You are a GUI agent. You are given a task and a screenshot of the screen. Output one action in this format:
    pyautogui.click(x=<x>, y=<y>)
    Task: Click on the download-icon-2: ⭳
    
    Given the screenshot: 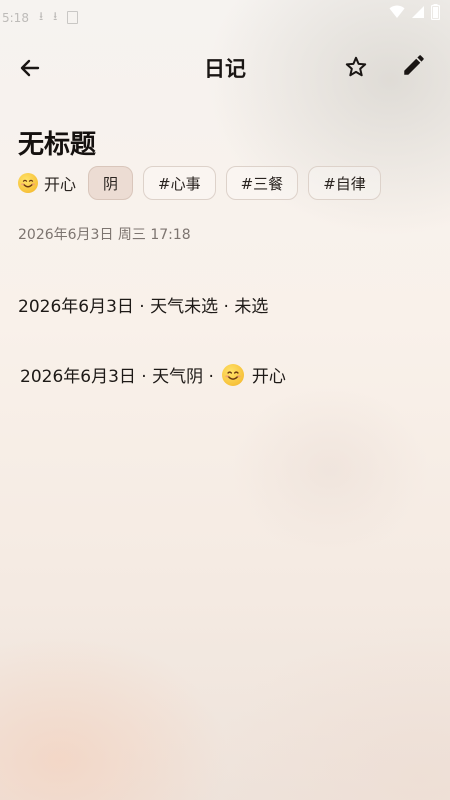 What is the action you would take?
    pyautogui.click(x=55, y=16)
    